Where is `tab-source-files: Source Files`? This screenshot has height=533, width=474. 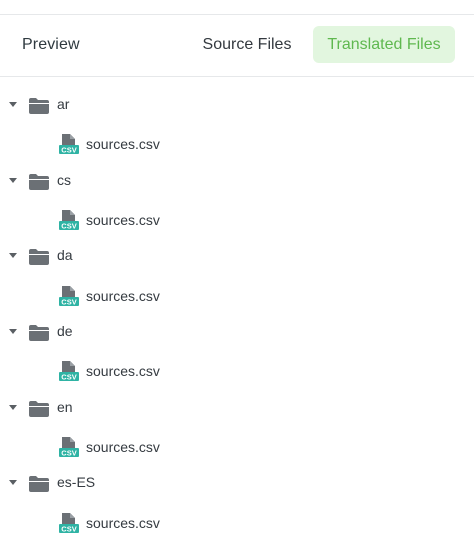 tab-source-files: Source Files is located at coordinates (247, 44).